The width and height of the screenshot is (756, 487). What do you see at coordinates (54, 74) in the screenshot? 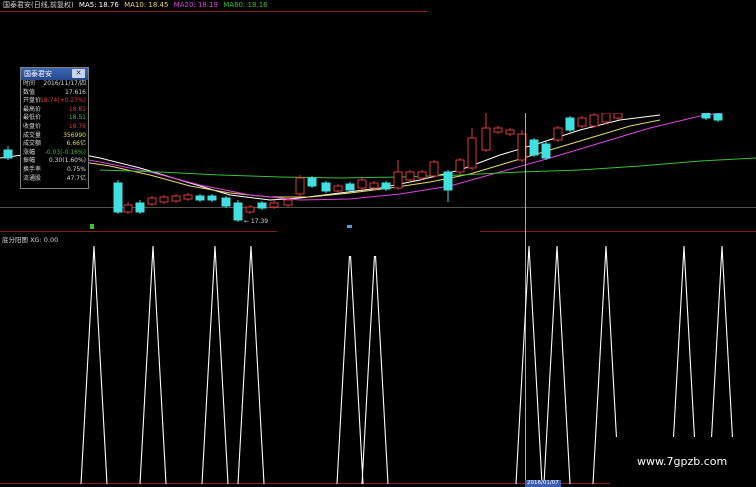
I see `info-panel-title: 国泰君安 ✕` at bounding box center [54, 74].